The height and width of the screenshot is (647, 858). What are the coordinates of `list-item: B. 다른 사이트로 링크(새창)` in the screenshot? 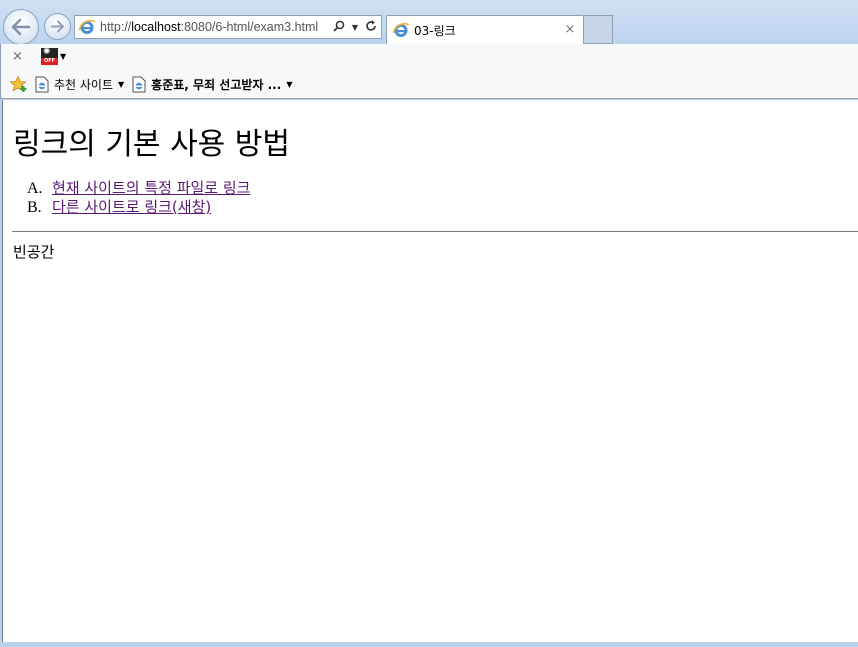 It's located at (138, 207).